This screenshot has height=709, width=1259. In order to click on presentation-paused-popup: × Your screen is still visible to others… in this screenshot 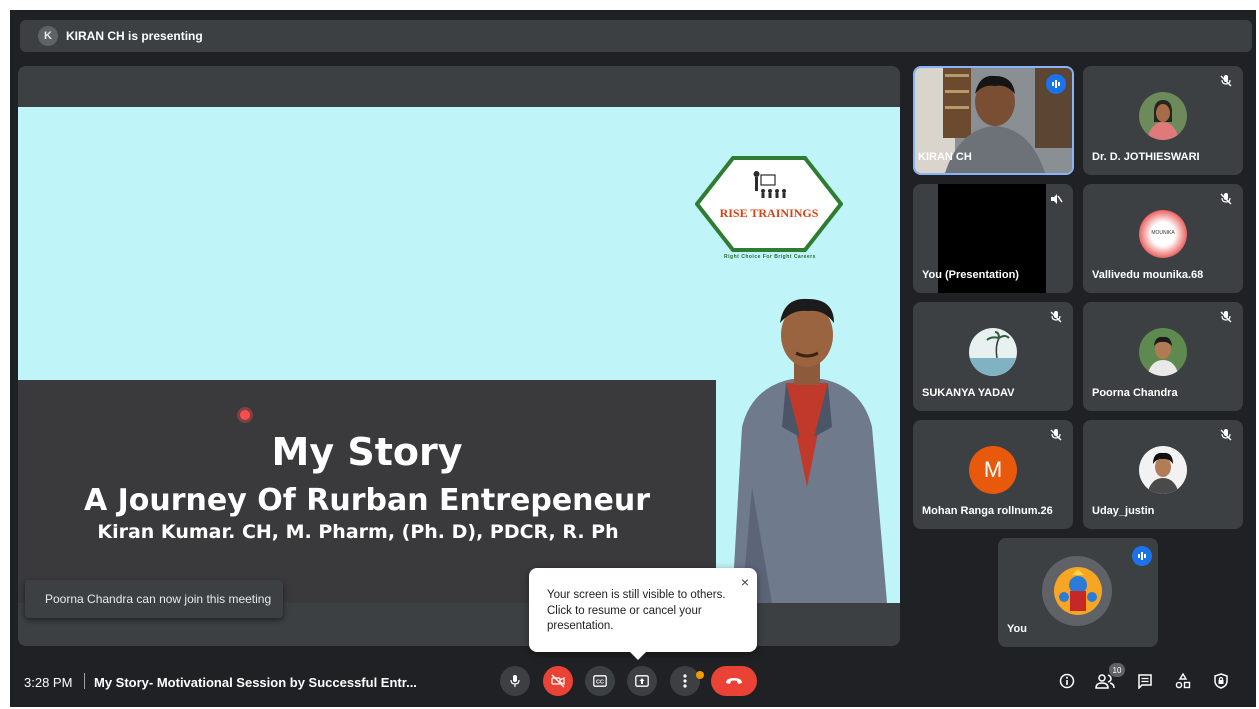, I will do `click(643, 614)`.